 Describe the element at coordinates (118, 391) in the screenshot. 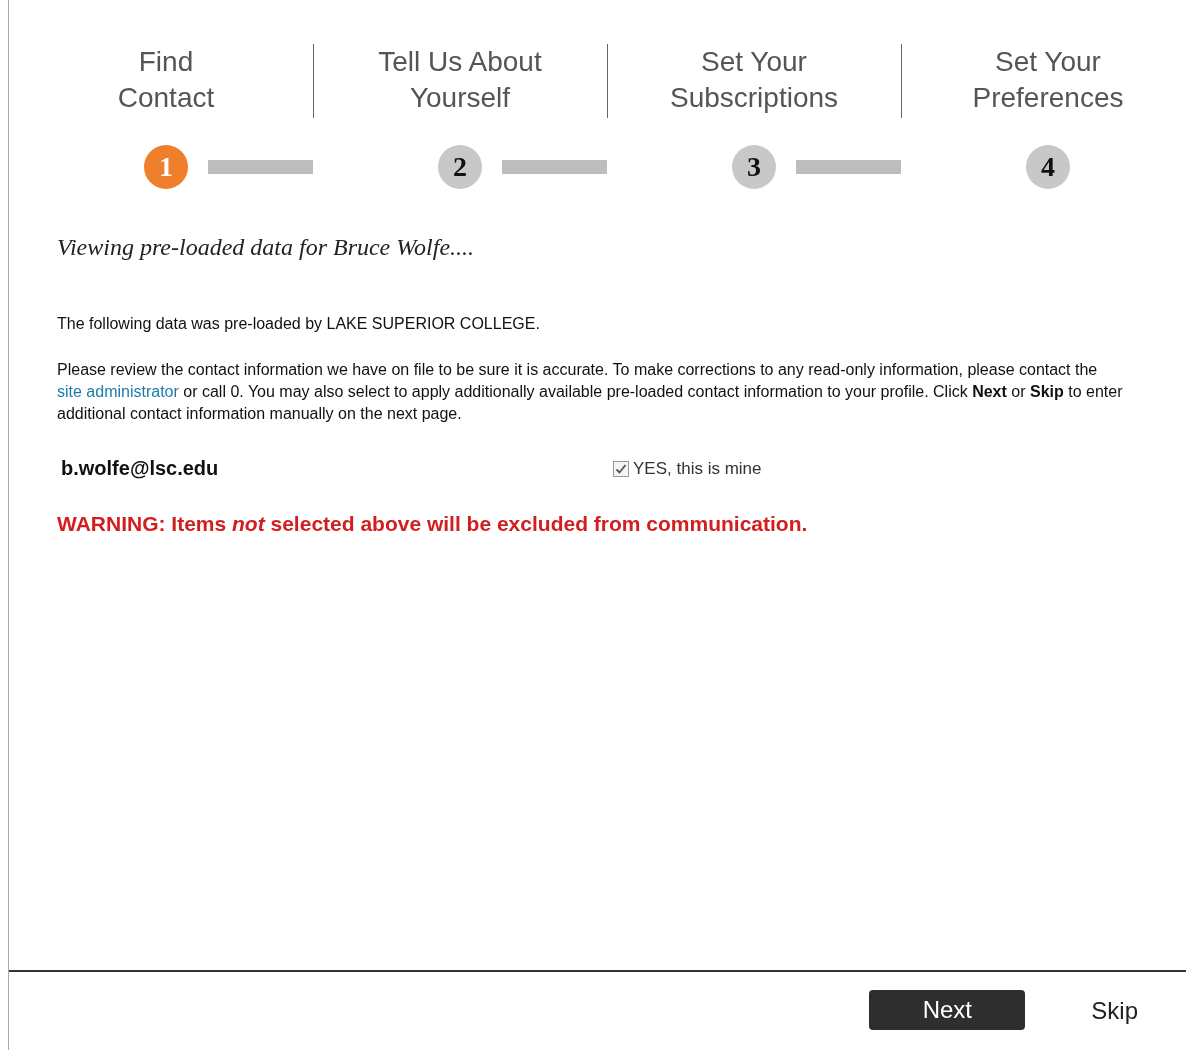

I see `site-administrator-link: site administrator` at that location.